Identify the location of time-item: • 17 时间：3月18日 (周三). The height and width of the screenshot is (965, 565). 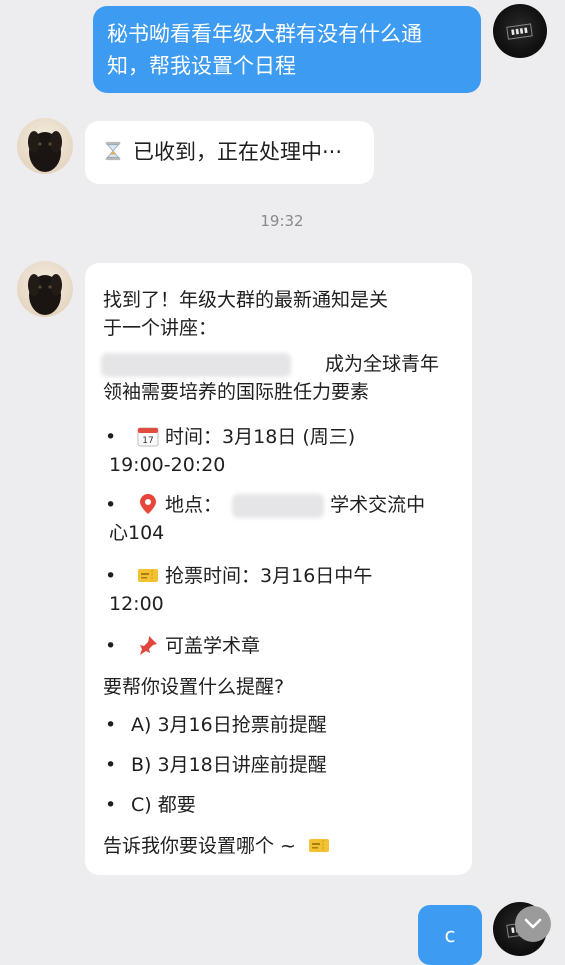
(230, 437).